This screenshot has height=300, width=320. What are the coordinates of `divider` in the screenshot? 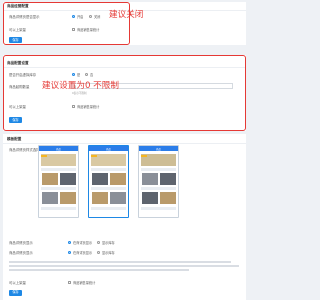 It's located at (124, 143).